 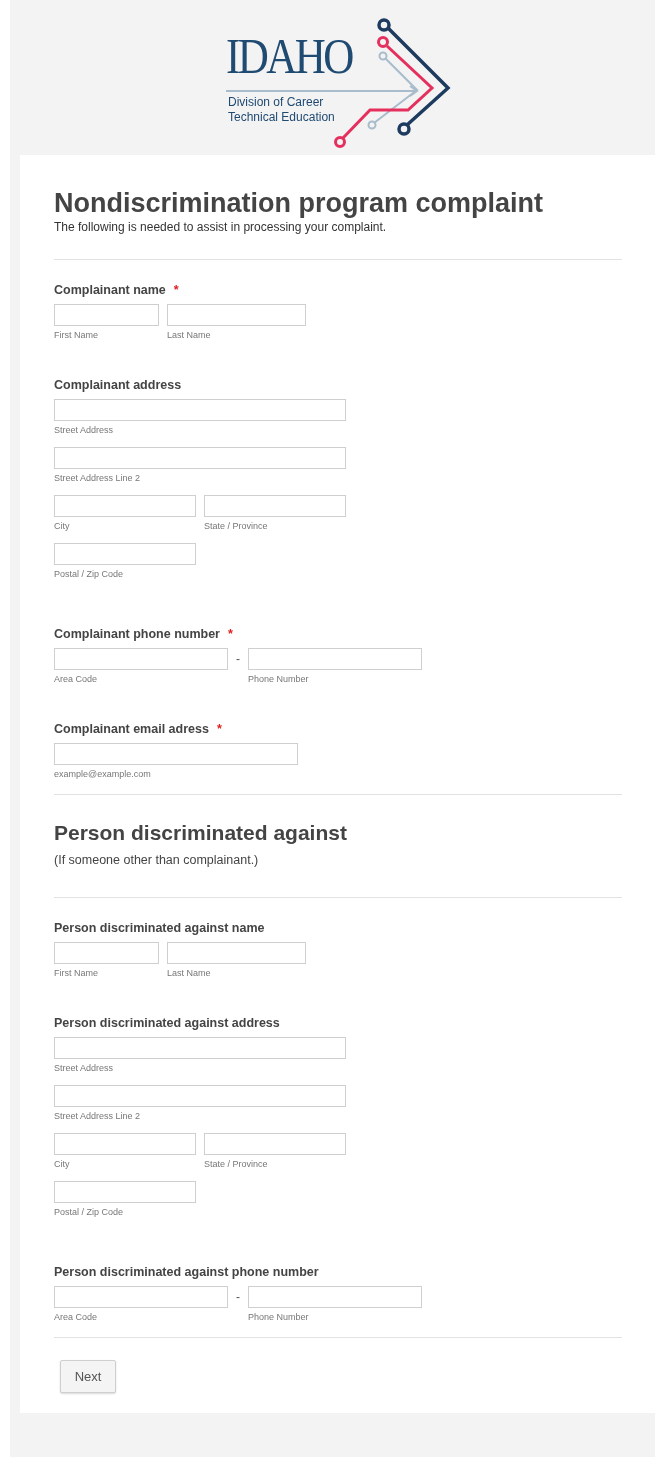 What do you see at coordinates (167, 1023) in the screenshot?
I see `field-label: Person discriminated against address` at bounding box center [167, 1023].